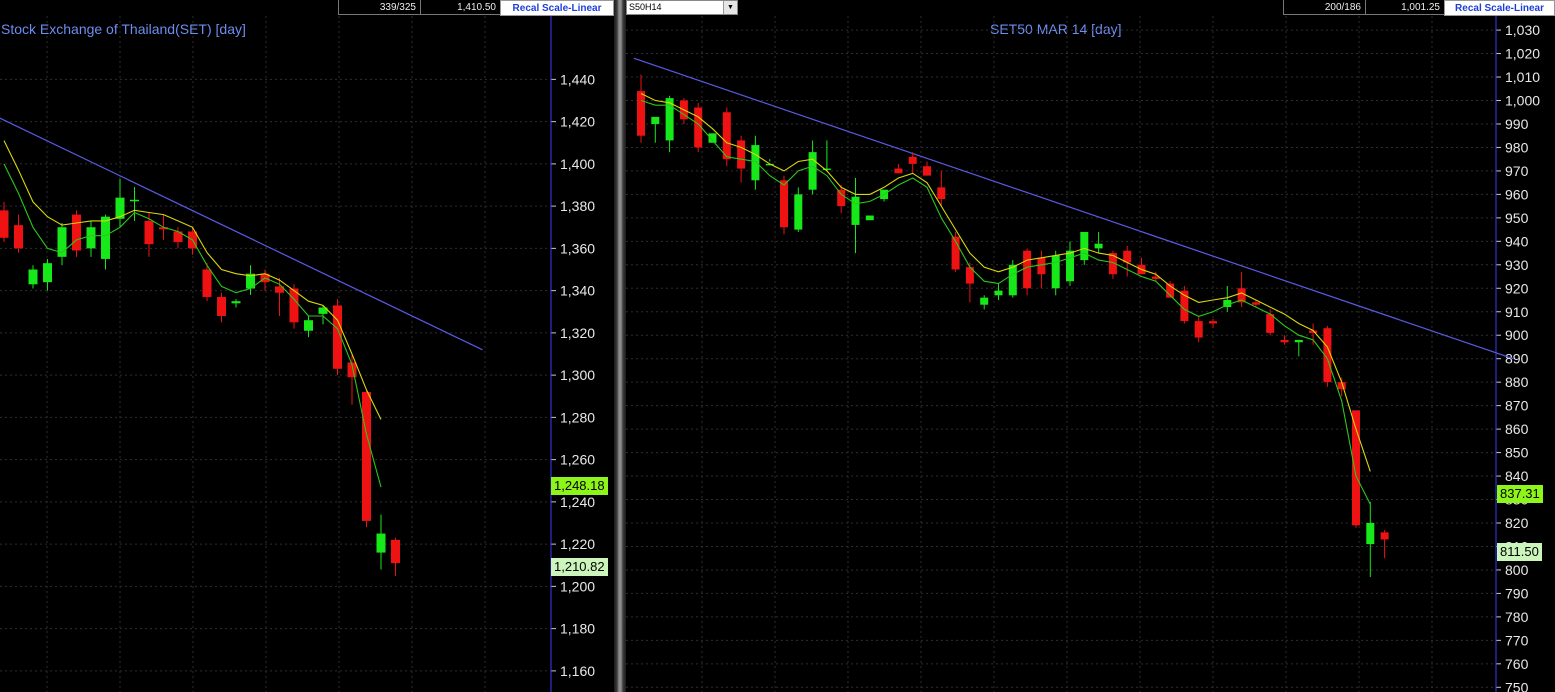 The width and height of the screenshot is (1555, 692). Describe the element at coordinates (1517, 617) in the screenshot. I see `y-tick-label: 780` at that location.